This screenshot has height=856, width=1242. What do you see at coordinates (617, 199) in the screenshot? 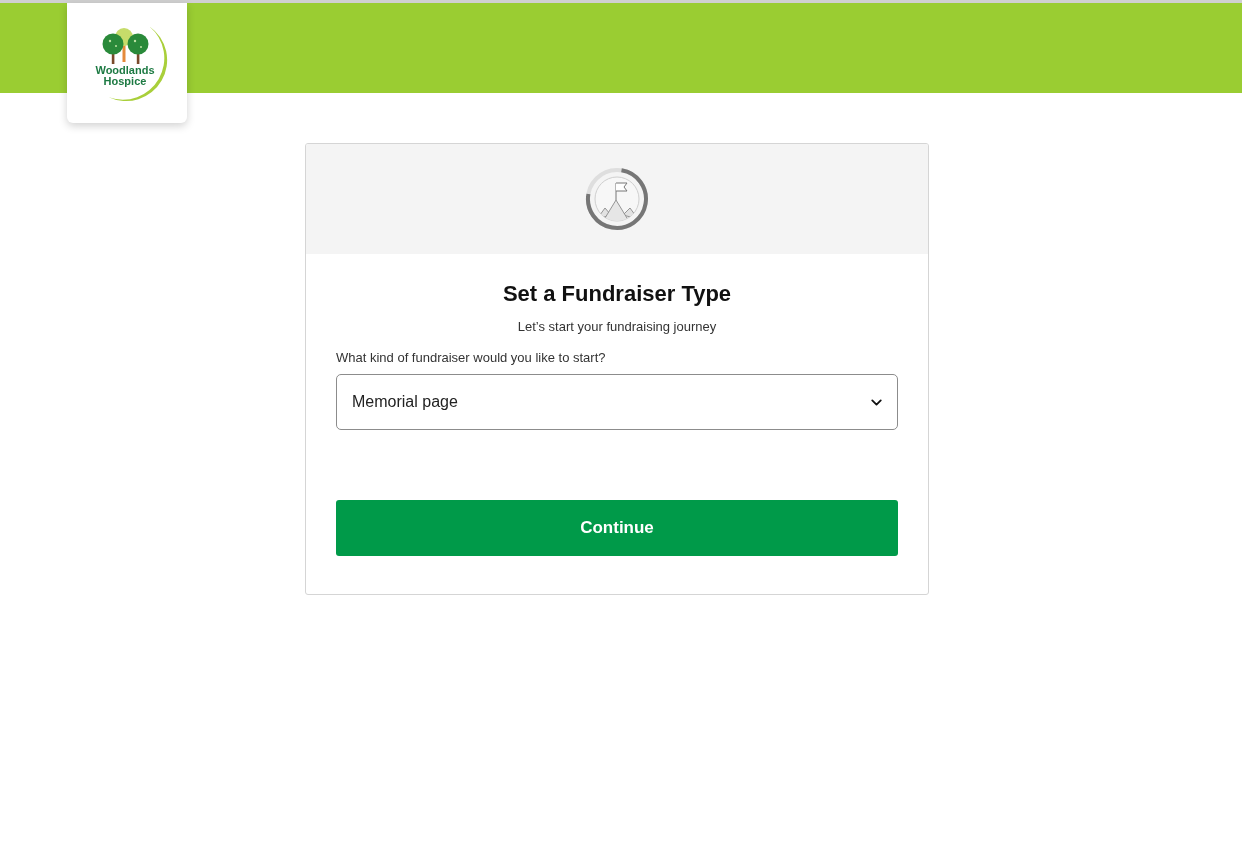
I see `mountain-flag-icon` at bounding box center [617, 199].